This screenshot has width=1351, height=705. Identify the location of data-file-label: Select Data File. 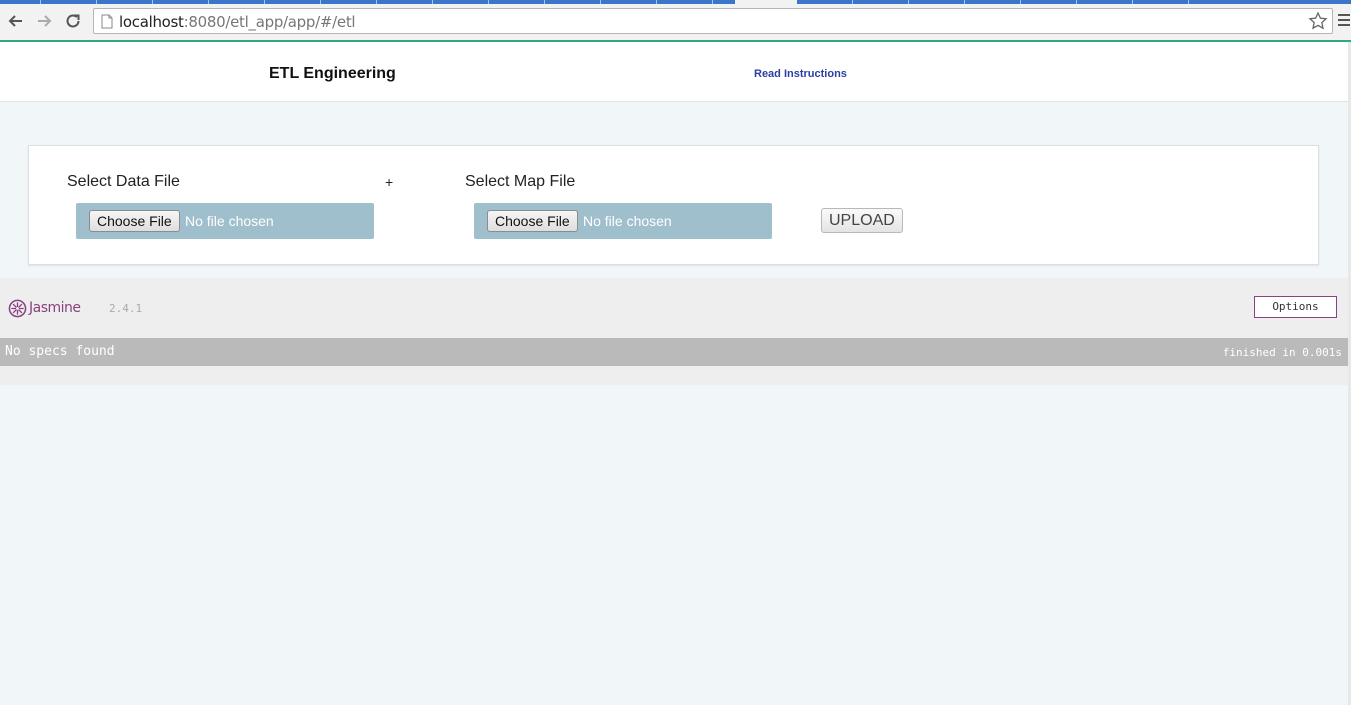
(123, 181).